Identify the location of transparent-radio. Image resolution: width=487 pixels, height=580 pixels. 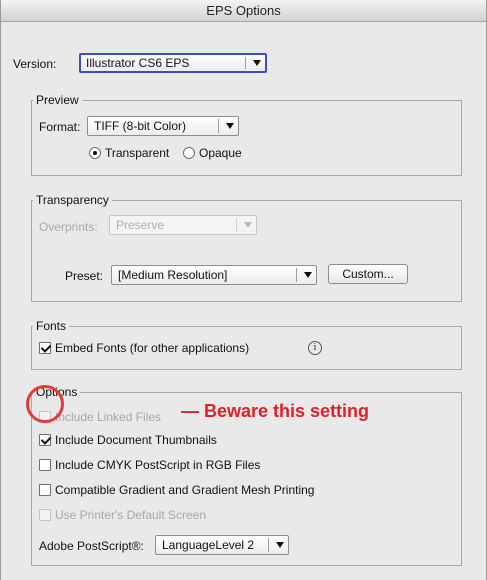
(95, 153).